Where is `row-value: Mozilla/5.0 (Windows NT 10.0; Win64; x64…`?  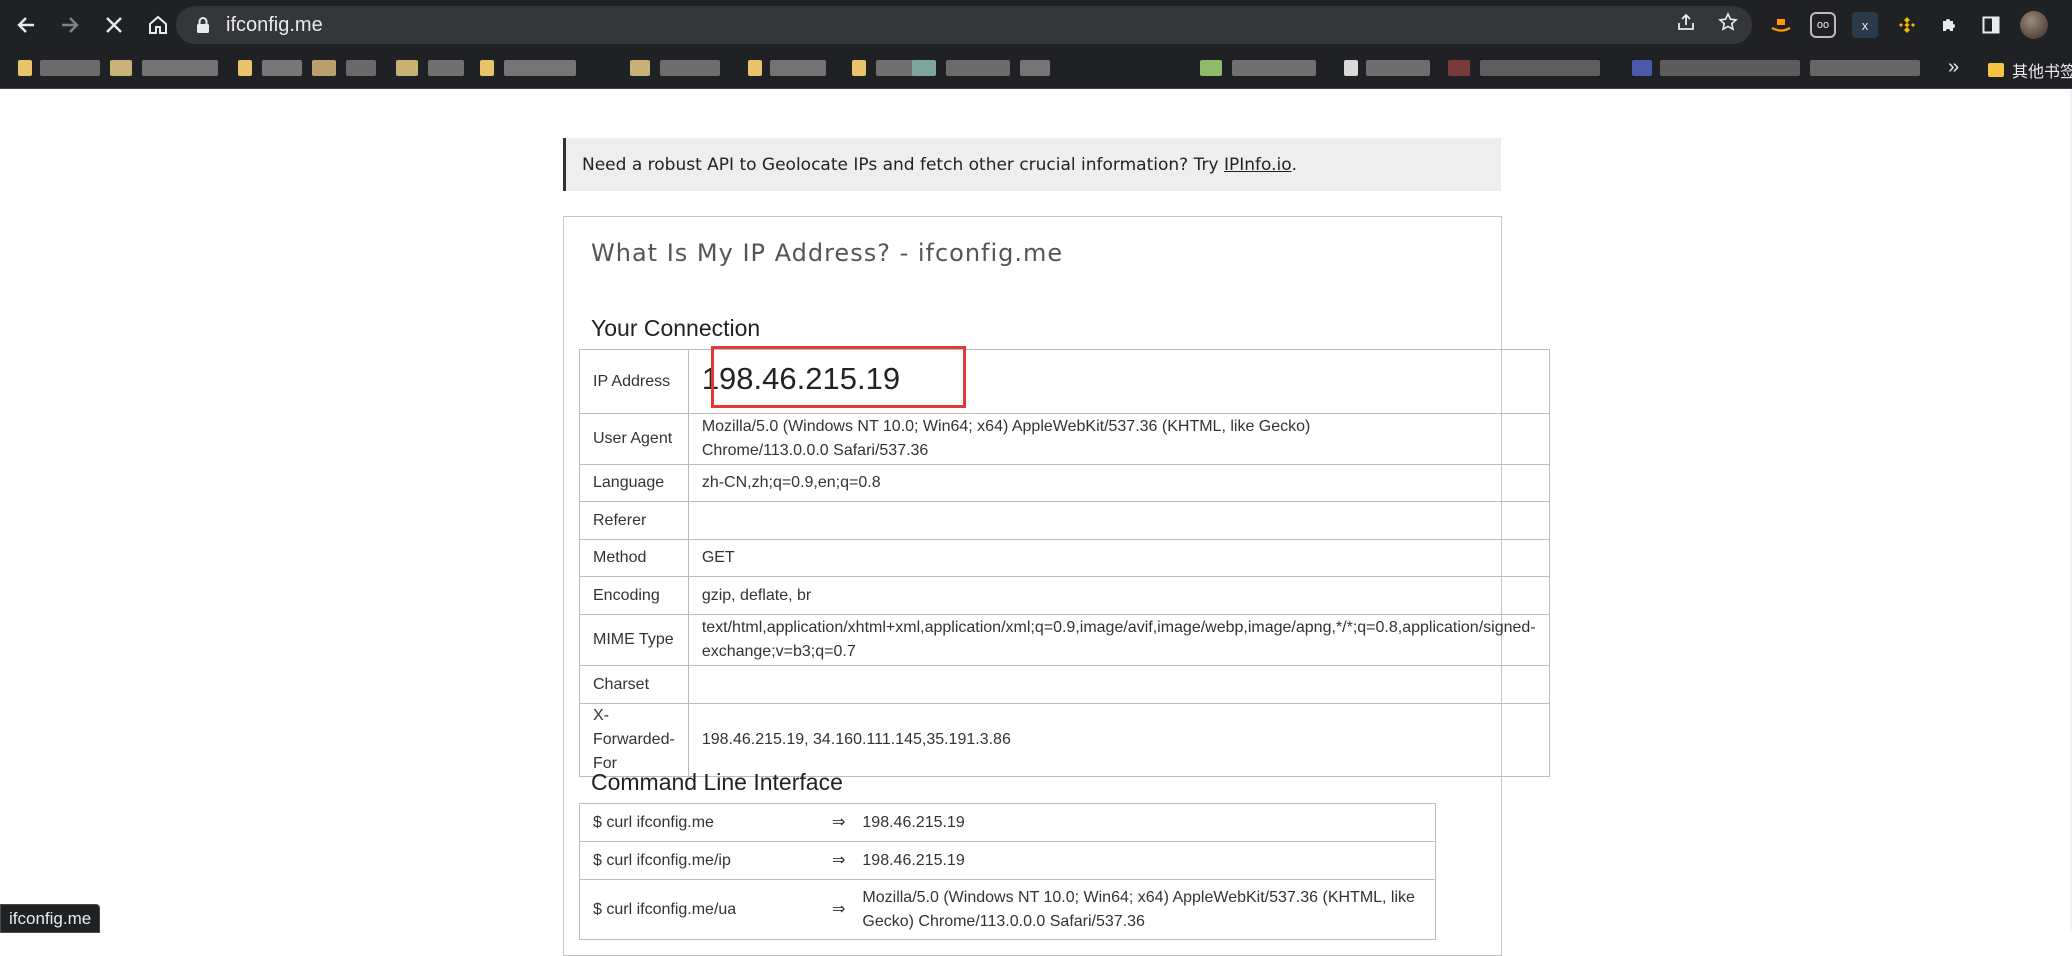 row-value: Mozilla/5.0 (Windows NT 10.0; Win64; x64… is located at coordinates (1006, 426).